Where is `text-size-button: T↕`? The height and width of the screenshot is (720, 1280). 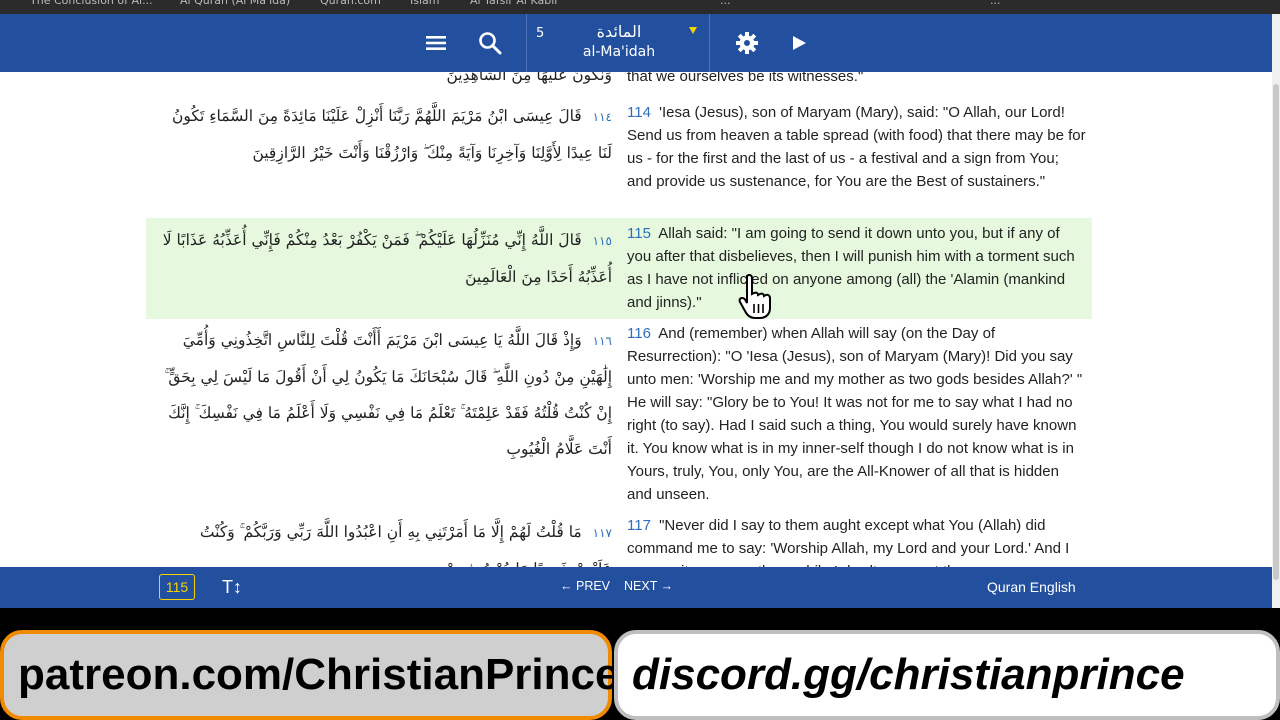
text-size-button: T↕ is located at coordinates (232, 587).